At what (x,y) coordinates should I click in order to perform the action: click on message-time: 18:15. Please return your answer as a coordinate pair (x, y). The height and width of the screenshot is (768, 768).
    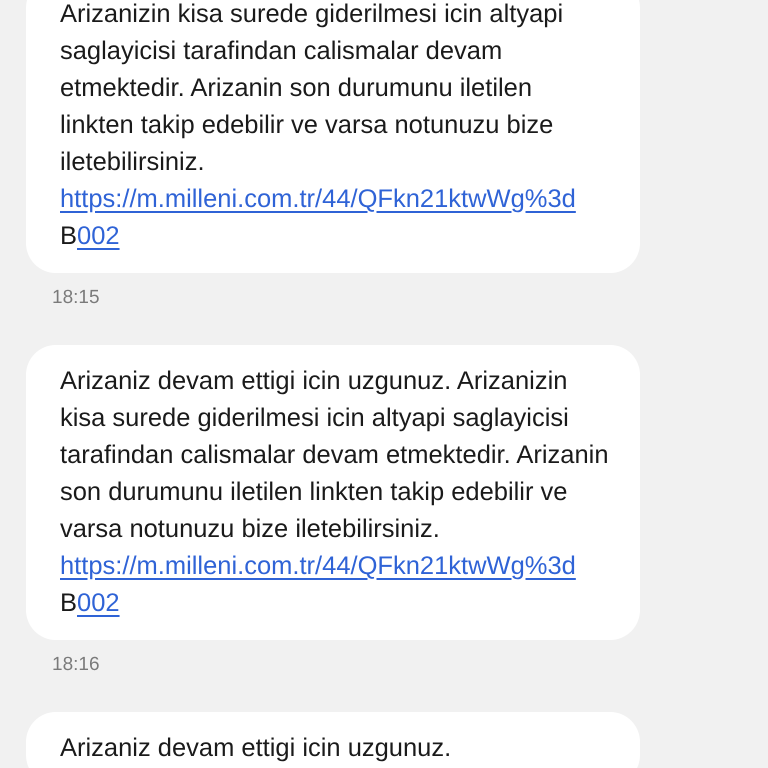
    Looking at the image, I should click on (76, 298).